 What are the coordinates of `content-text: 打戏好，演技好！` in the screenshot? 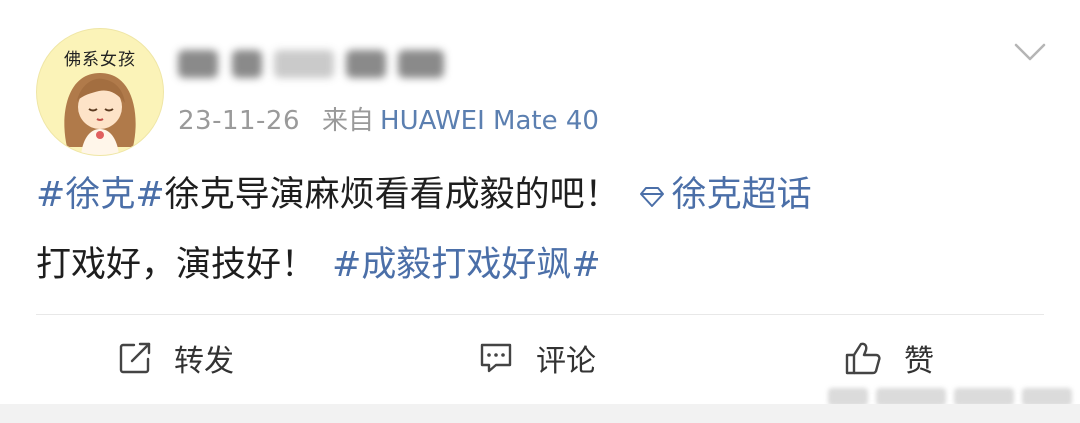 It's located at (176, 265).